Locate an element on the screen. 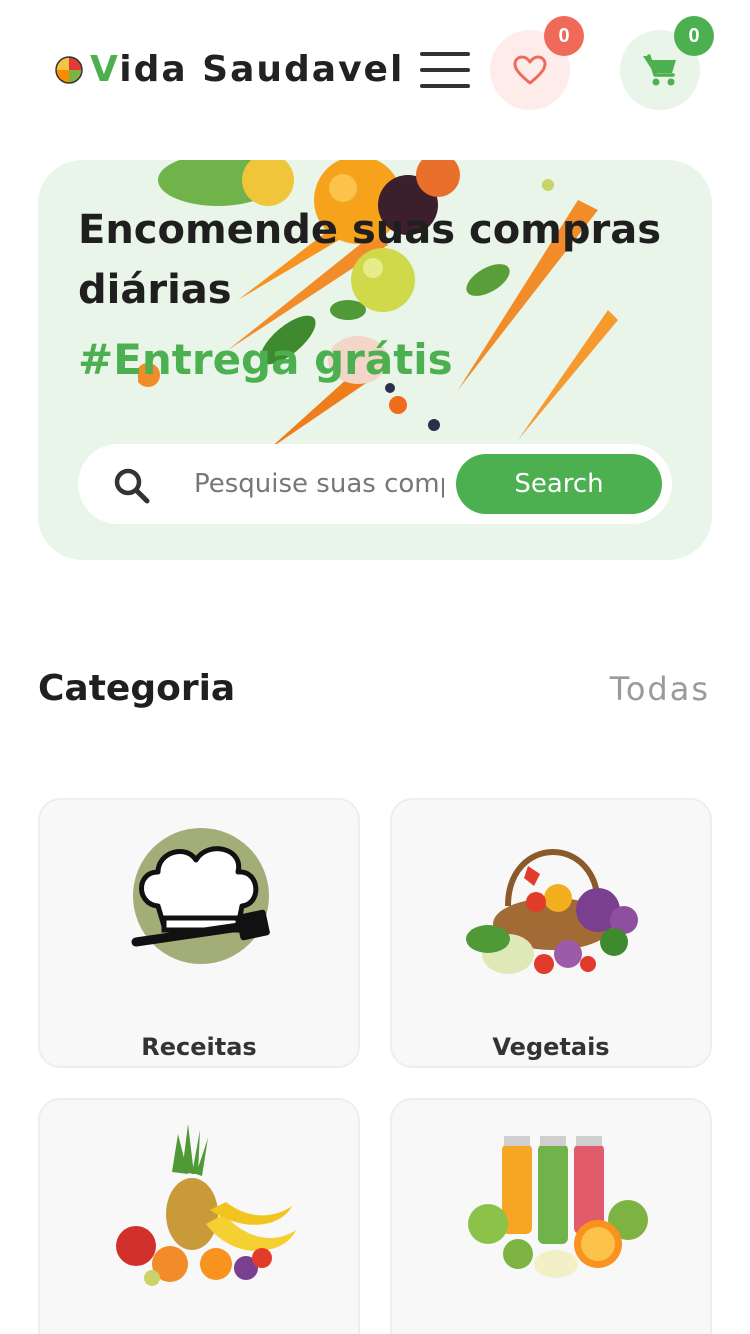 This screenshot has width=750, height=1334. juices-icon is located at coordinates (558, 1207).